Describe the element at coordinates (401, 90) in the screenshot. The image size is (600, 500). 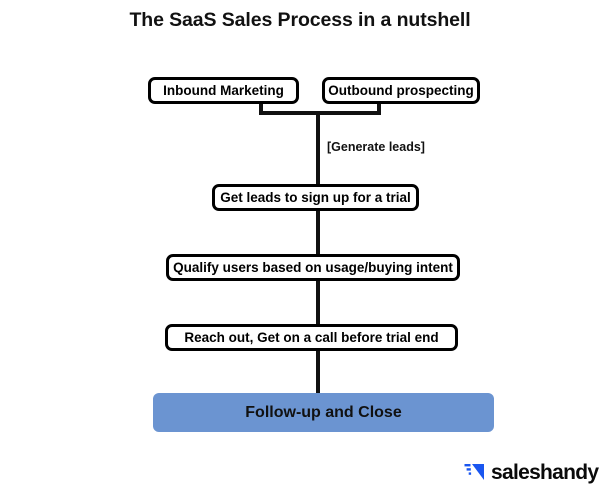
I see `flow-node-outbound-prospecting: Outbound prospecting` at that location.